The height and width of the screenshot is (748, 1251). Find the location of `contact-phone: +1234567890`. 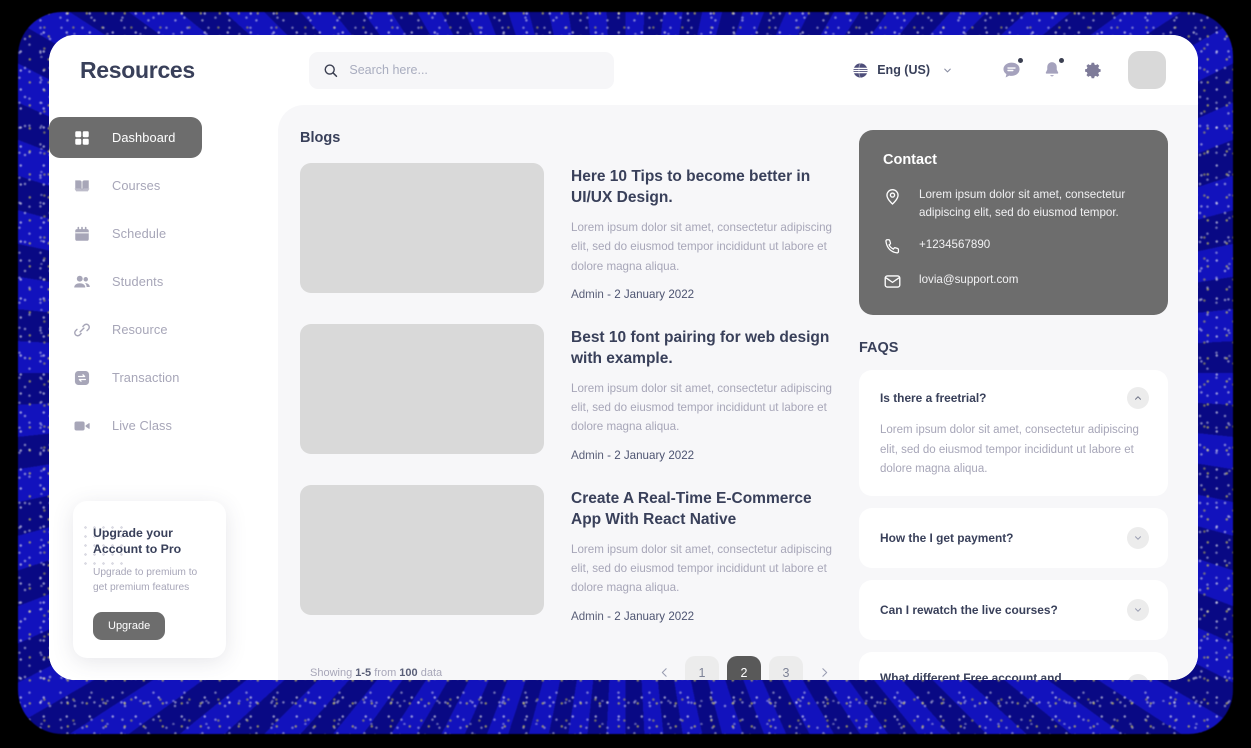

contact-phone: +1234567890 is located at coordinates (954, 245).